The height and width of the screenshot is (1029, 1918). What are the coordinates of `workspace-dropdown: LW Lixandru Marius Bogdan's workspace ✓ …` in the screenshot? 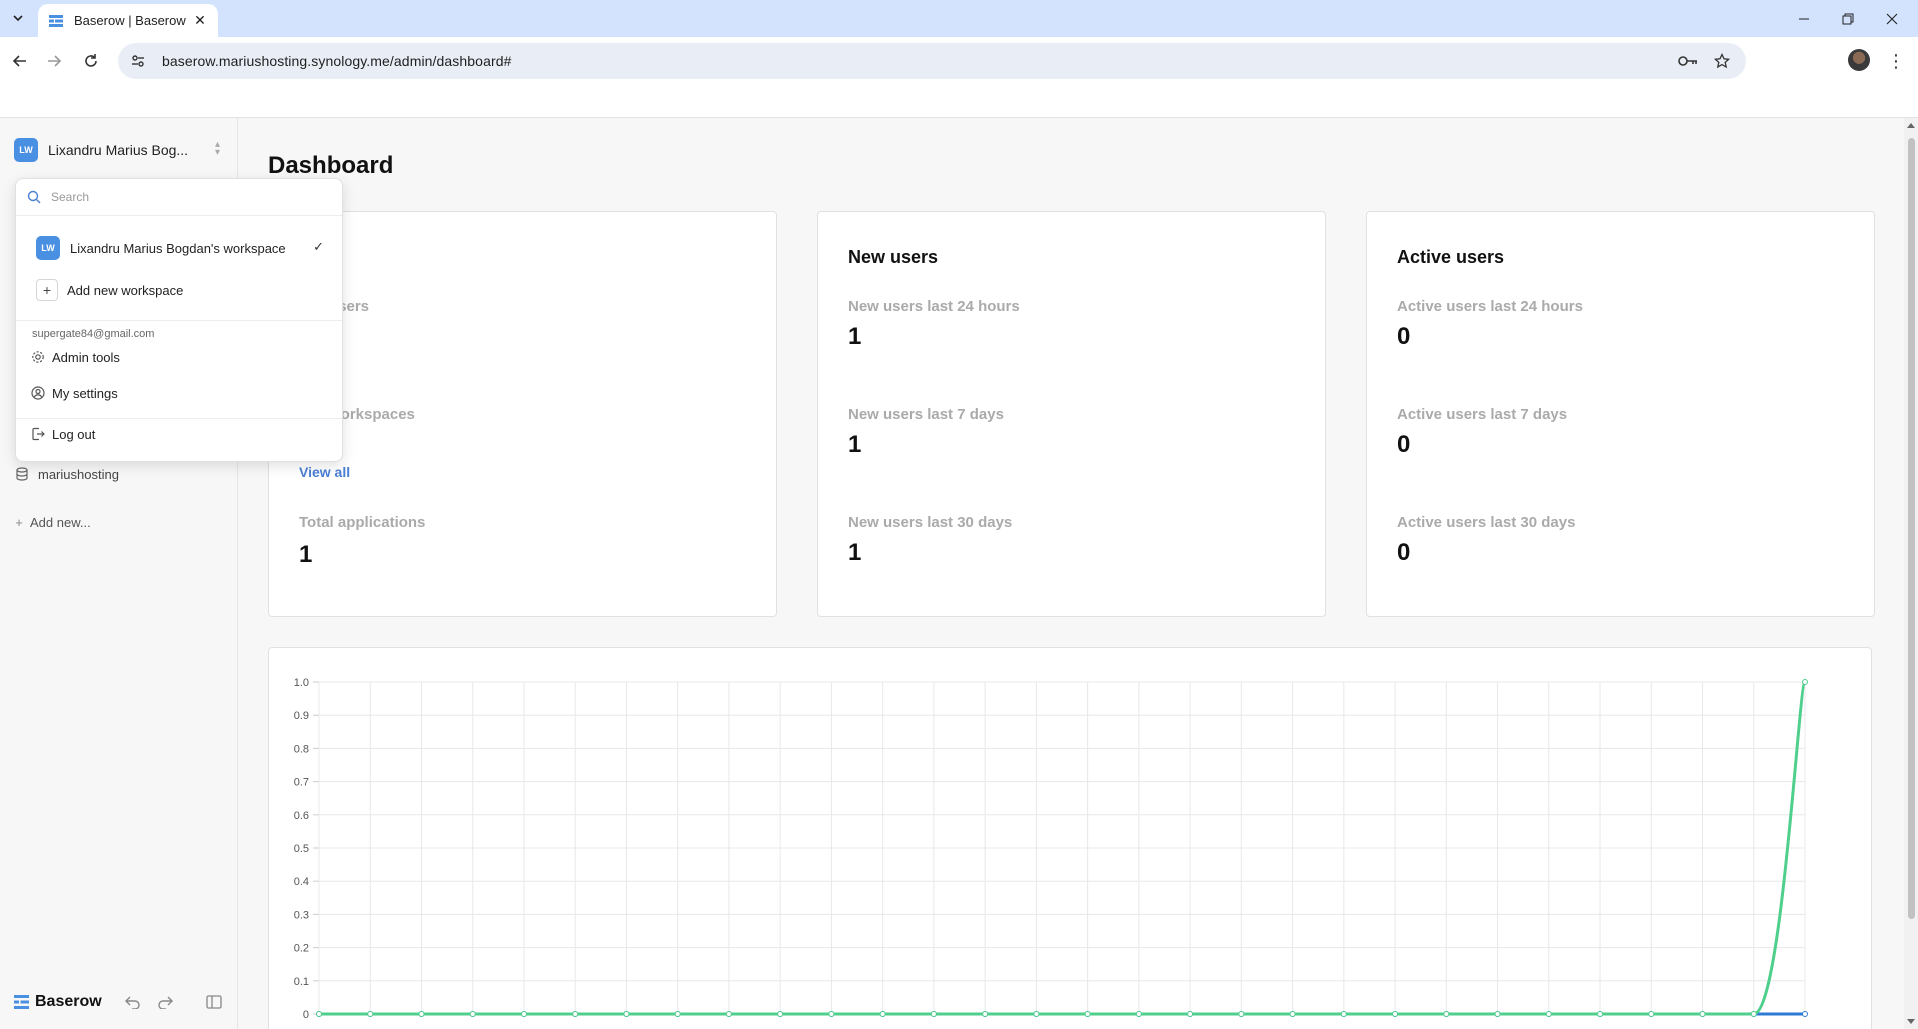 It's located at (179, 320).